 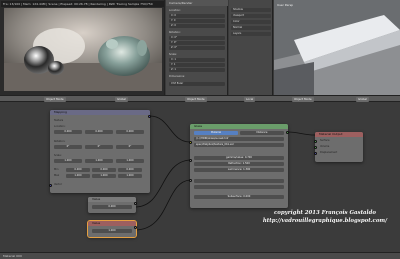 I want to click on viewport-row: Viewport, so click(x=251, y=16).